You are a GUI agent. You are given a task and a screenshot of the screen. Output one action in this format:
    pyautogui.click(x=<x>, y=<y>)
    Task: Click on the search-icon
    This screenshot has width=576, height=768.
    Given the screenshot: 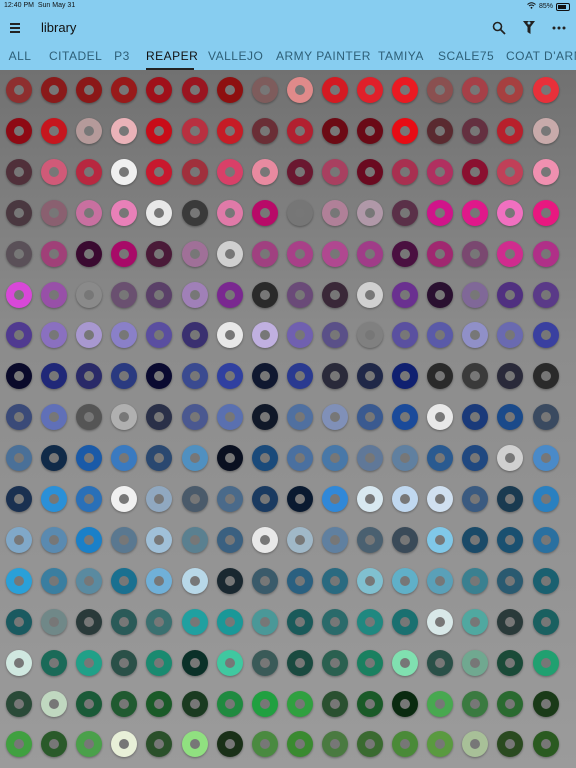 What is the action you would take?
    pyautogui.click(x=499, y=28)
    